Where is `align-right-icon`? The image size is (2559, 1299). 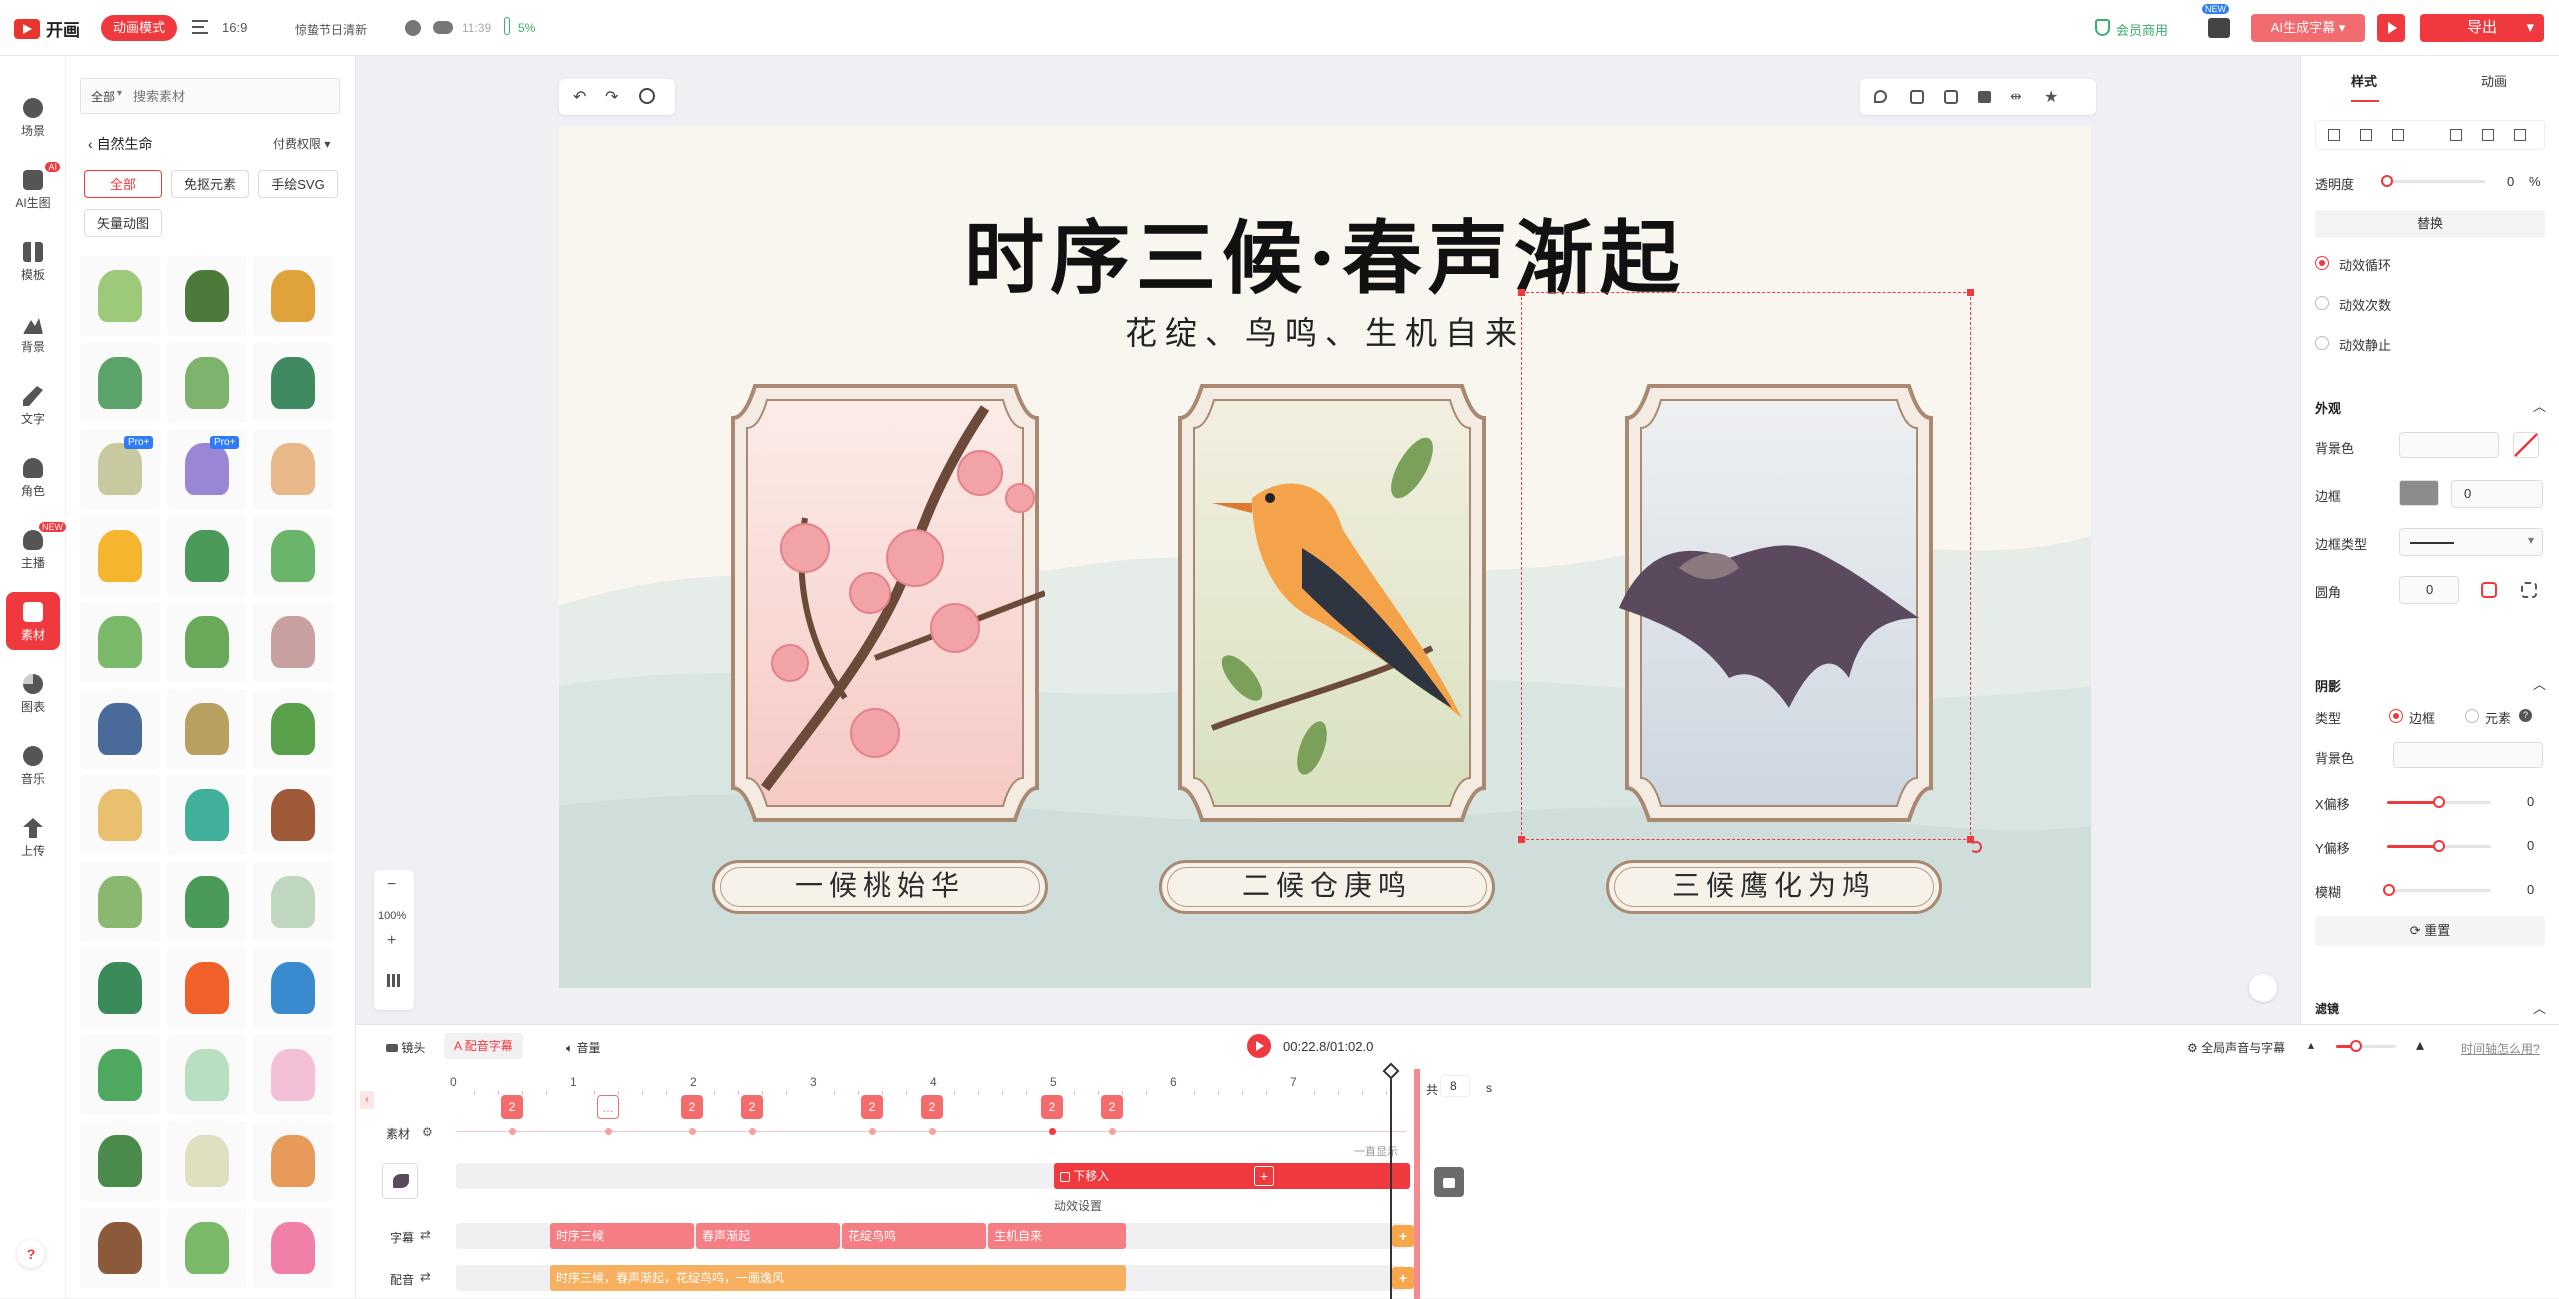
align-right-icon is located at coordinates (2520, 135).